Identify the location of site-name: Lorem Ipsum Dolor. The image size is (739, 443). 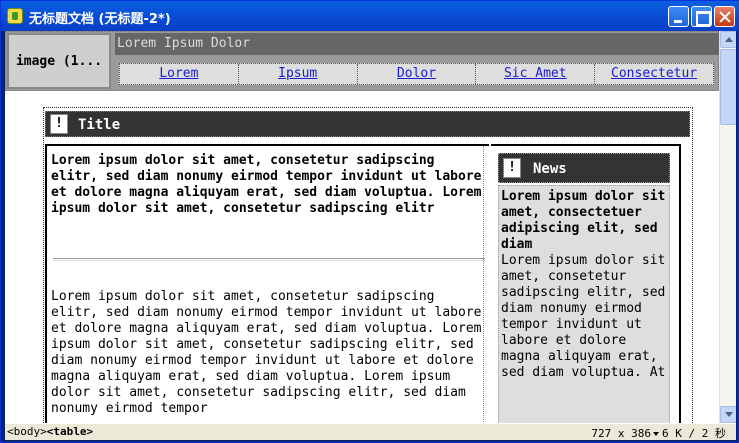
(184, 43).